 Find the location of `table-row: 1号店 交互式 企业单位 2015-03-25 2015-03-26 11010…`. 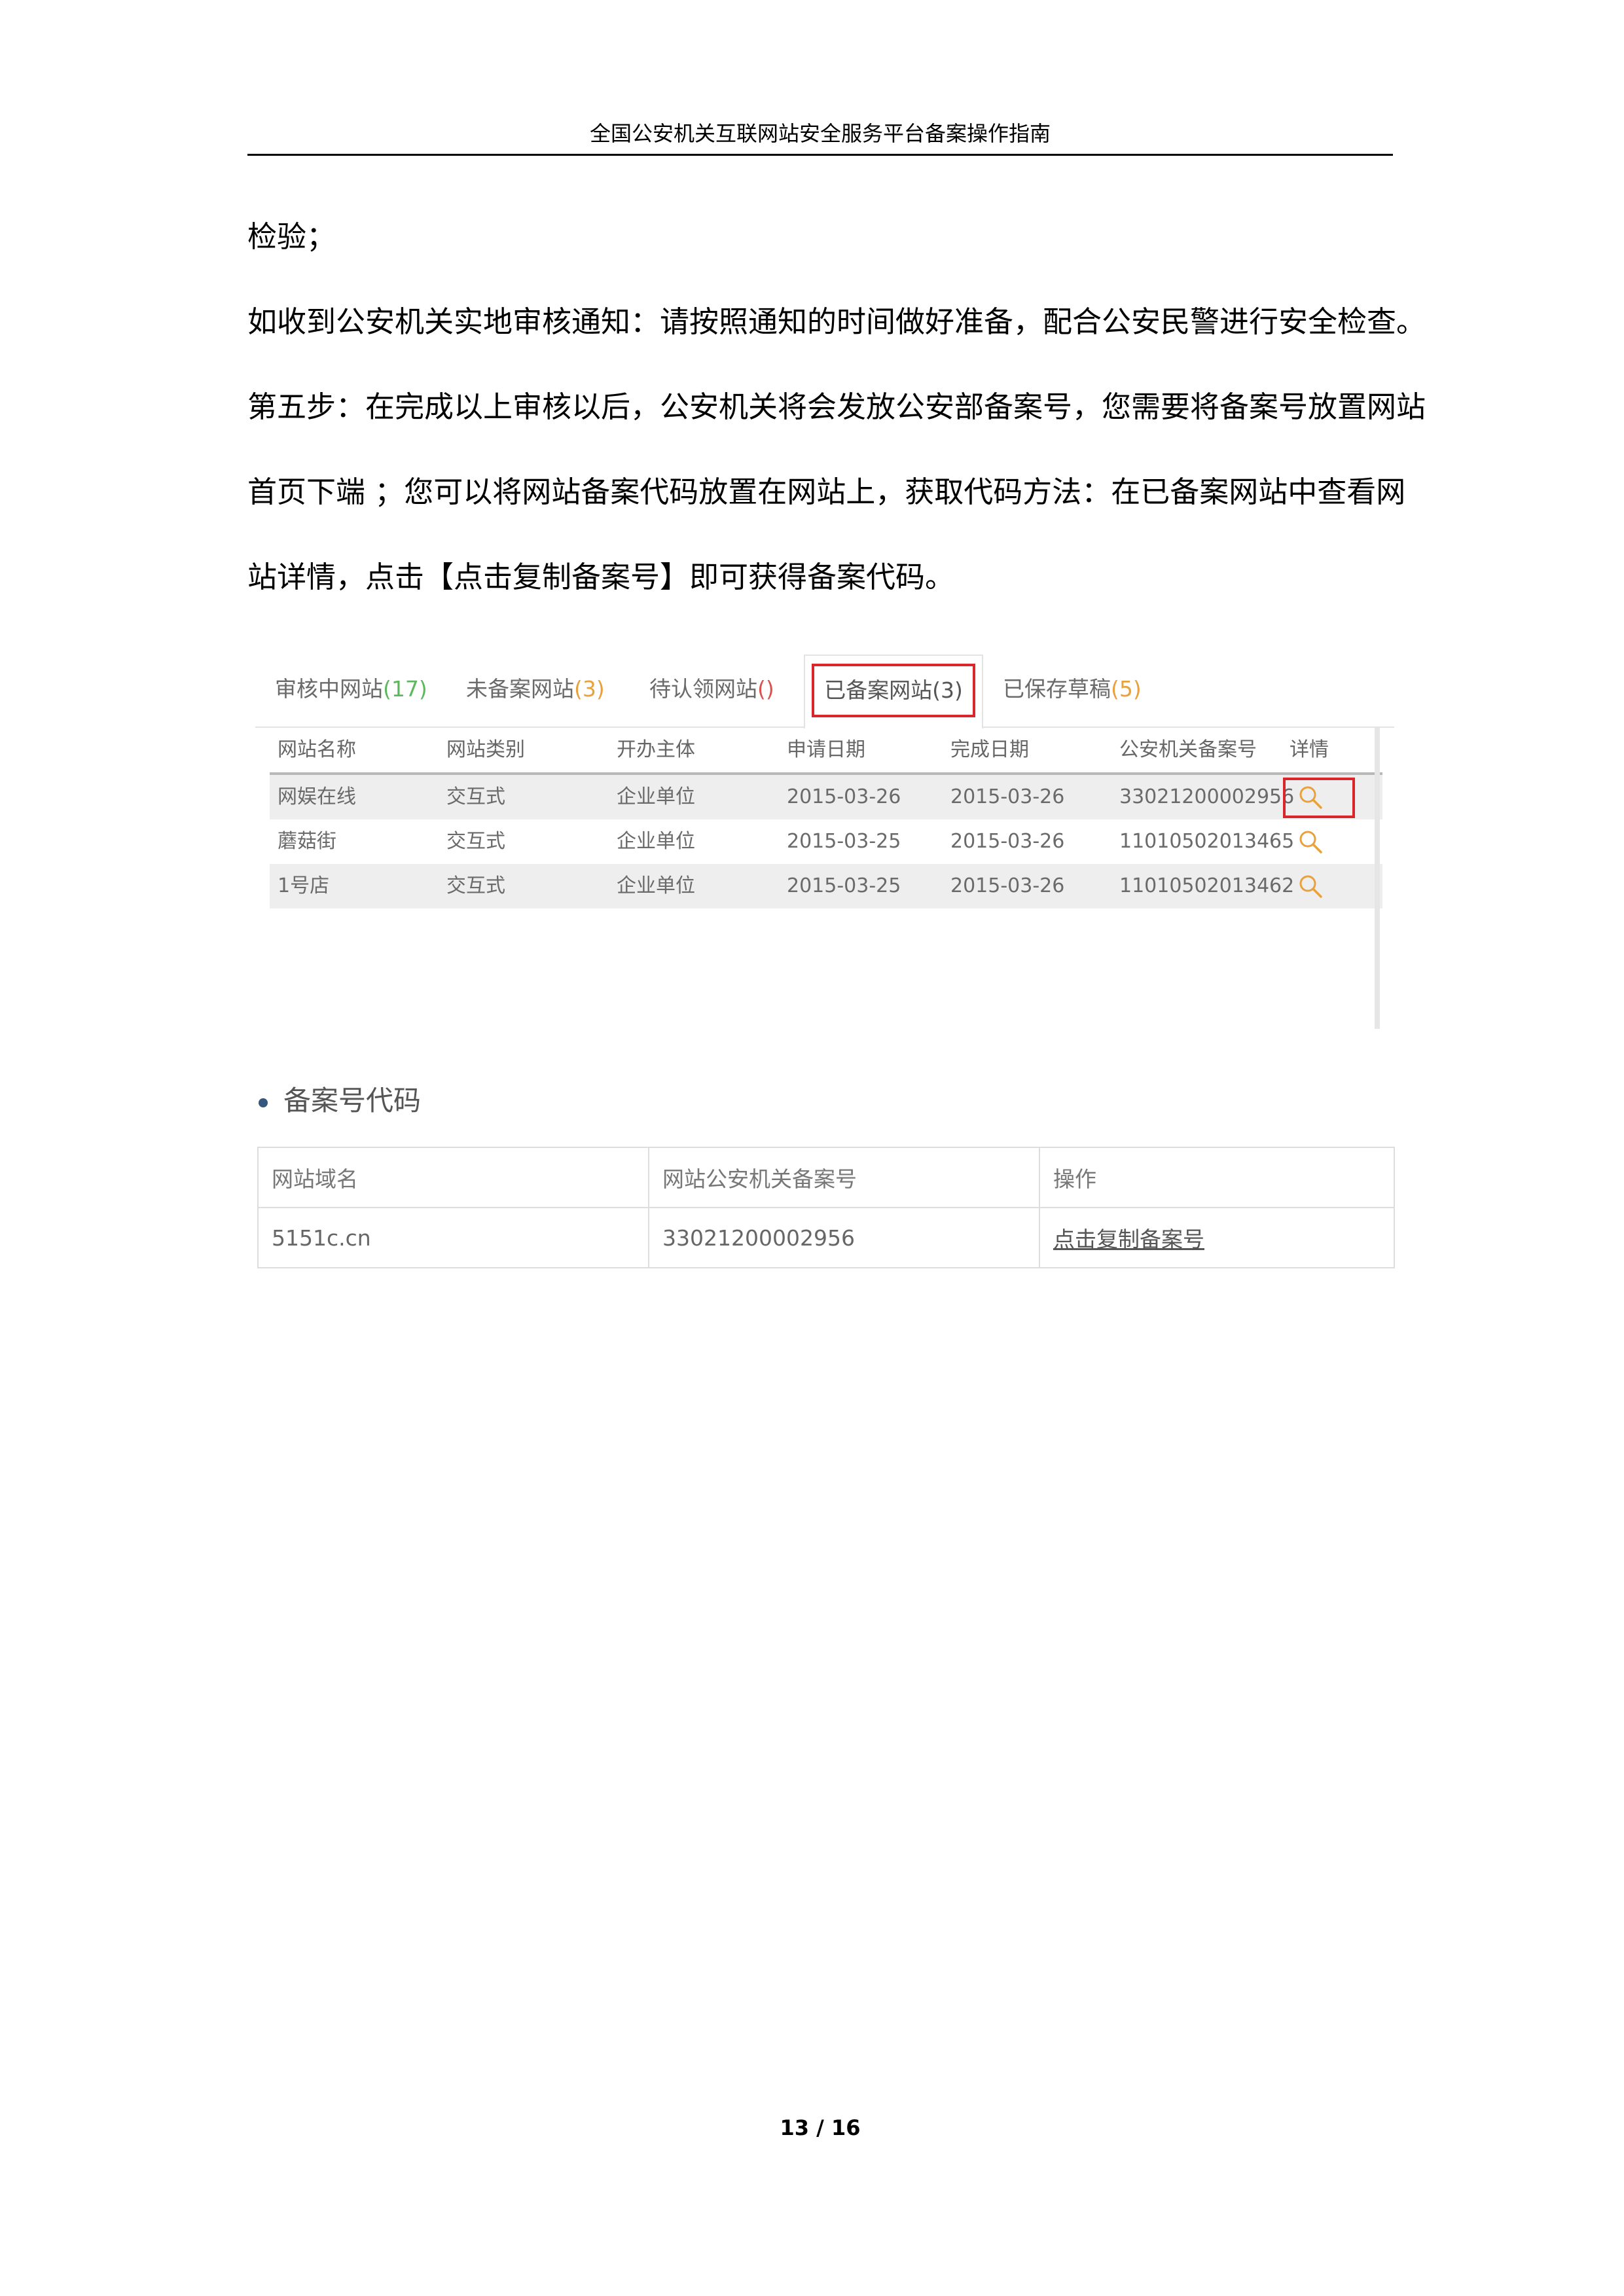

table-row: 1号店 交互式 企业单位 2015-03-25 2015-03-26 11010… is located at coordinates (826, 886).